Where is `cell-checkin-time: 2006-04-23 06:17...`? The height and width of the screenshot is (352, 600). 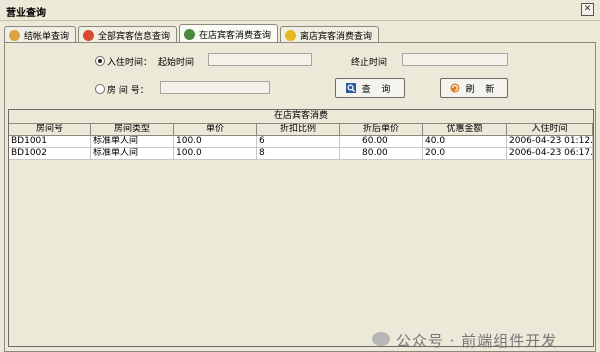 cell-checkin-time: 2006-04-23 06:17... is located at coordinates (550, 154).